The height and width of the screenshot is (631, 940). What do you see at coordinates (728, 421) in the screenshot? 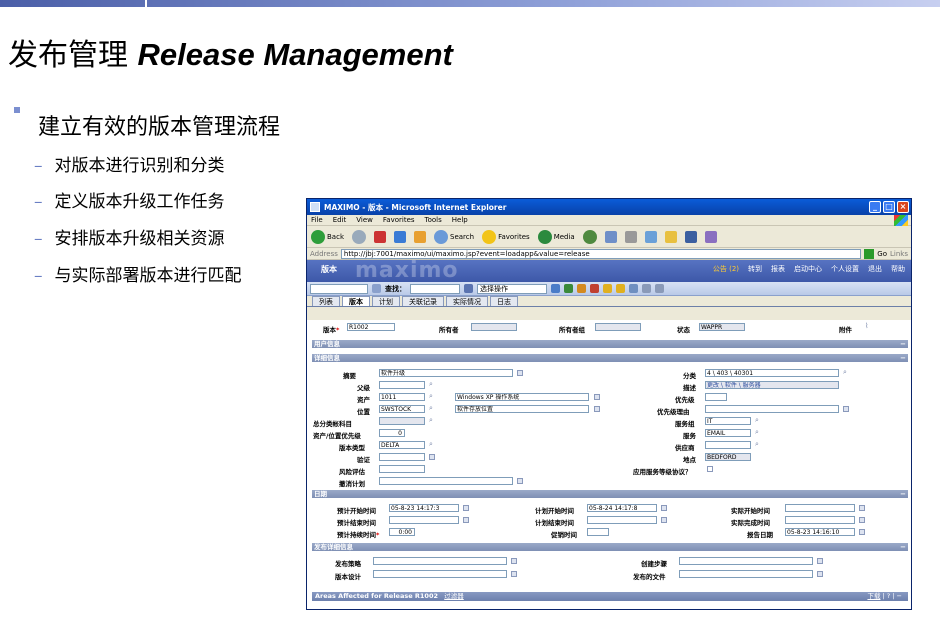
I see `service-group-field: IT` at bounding box center [728, 421].